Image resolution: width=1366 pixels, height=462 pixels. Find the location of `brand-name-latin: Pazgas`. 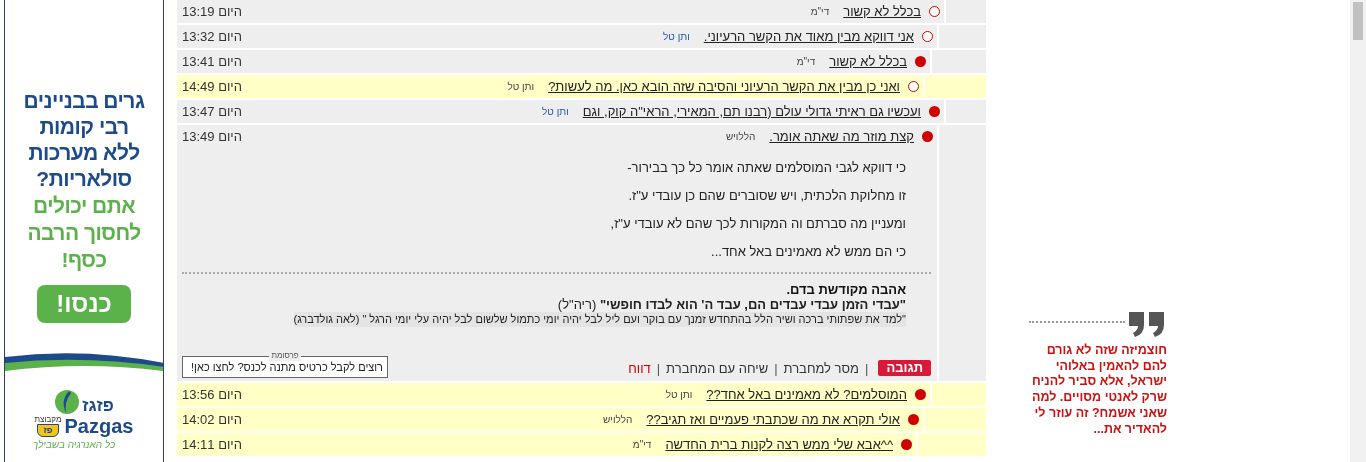

brand-name-latin: Pazgas is located at coordinates (99, 426).